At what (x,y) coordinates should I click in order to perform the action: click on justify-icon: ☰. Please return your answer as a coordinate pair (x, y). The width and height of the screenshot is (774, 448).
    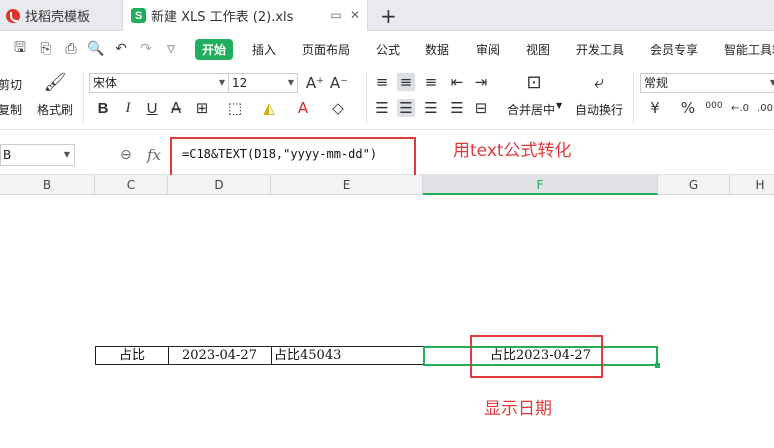
    Looking at the image, I should click on (457, 108).